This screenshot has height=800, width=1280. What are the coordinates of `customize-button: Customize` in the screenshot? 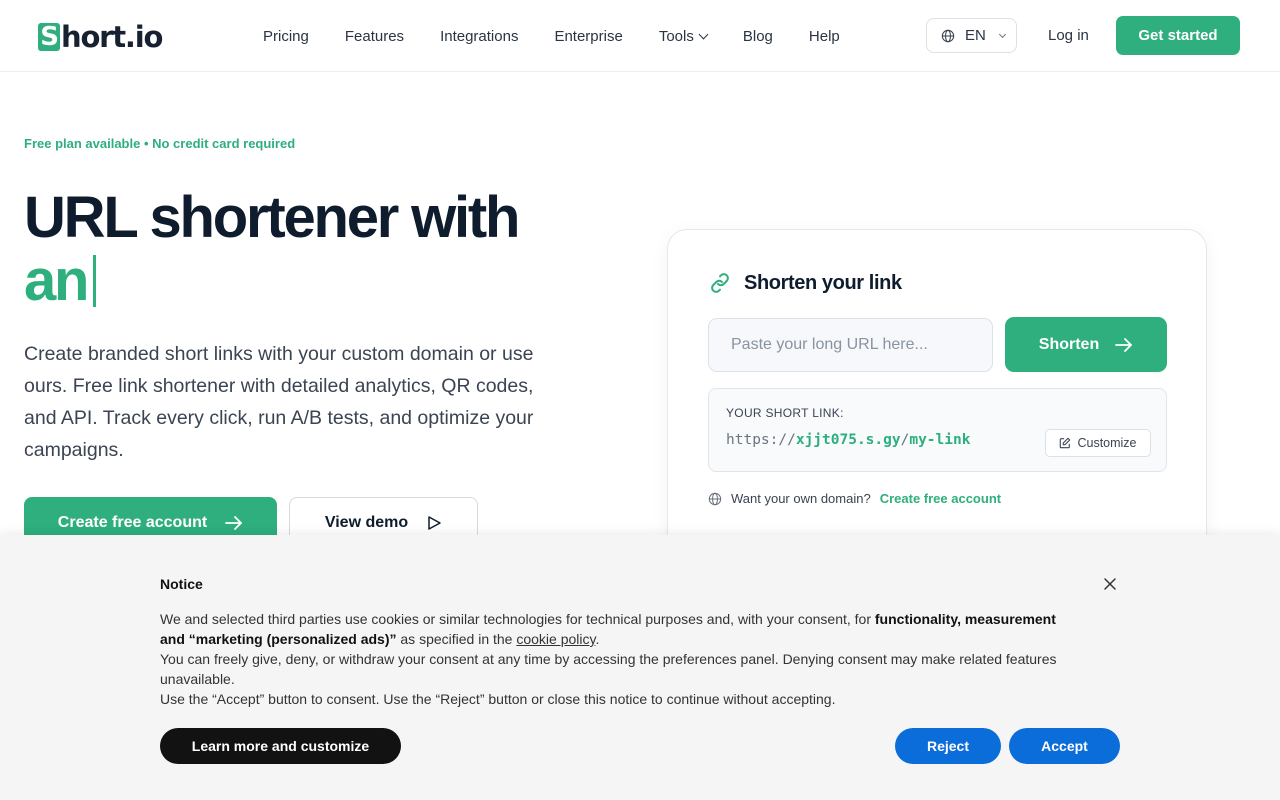 It's located at (1098, 443).